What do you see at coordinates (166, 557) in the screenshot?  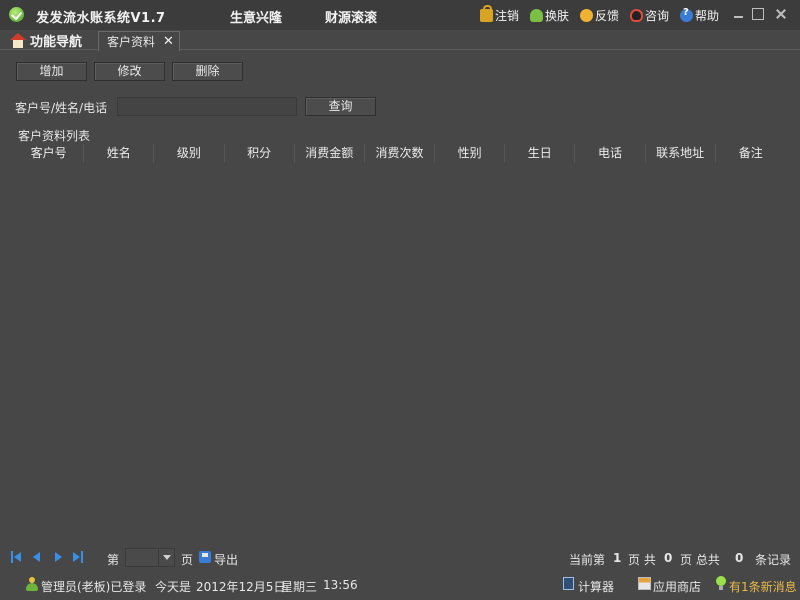 I see `chevron-down-icon` at bounding box center [166, 557].